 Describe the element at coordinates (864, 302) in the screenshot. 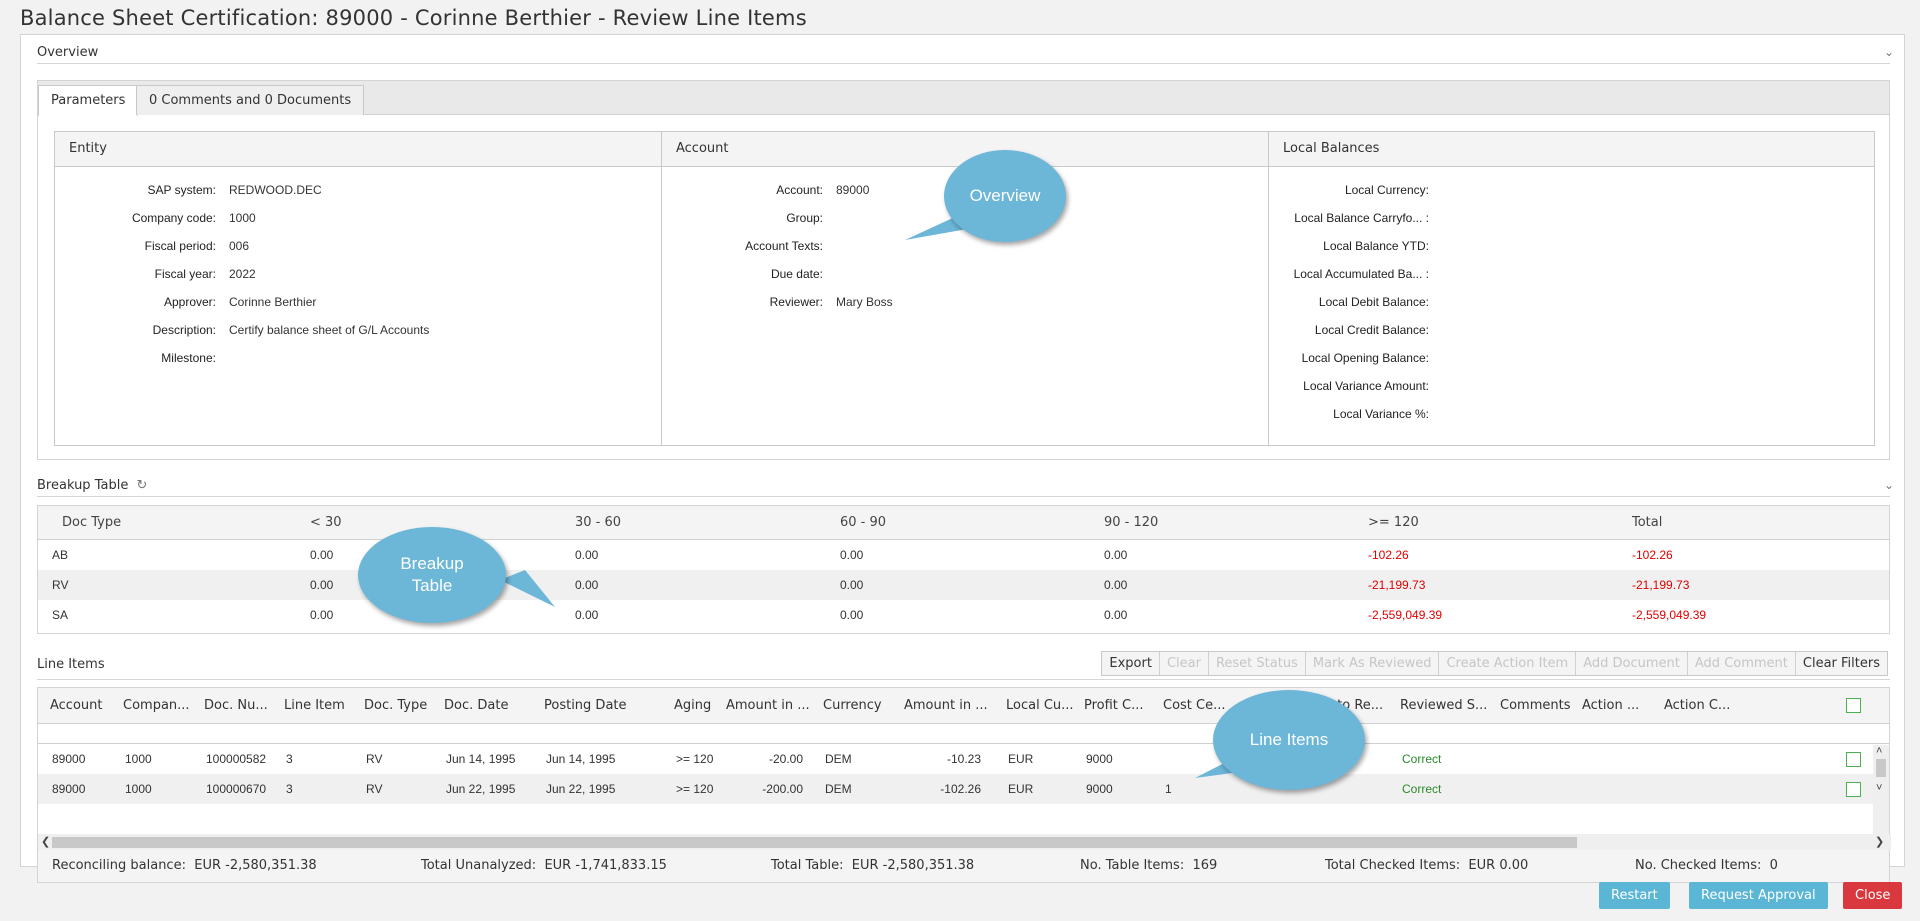

I see `account-value: Mary Boss` at that location.